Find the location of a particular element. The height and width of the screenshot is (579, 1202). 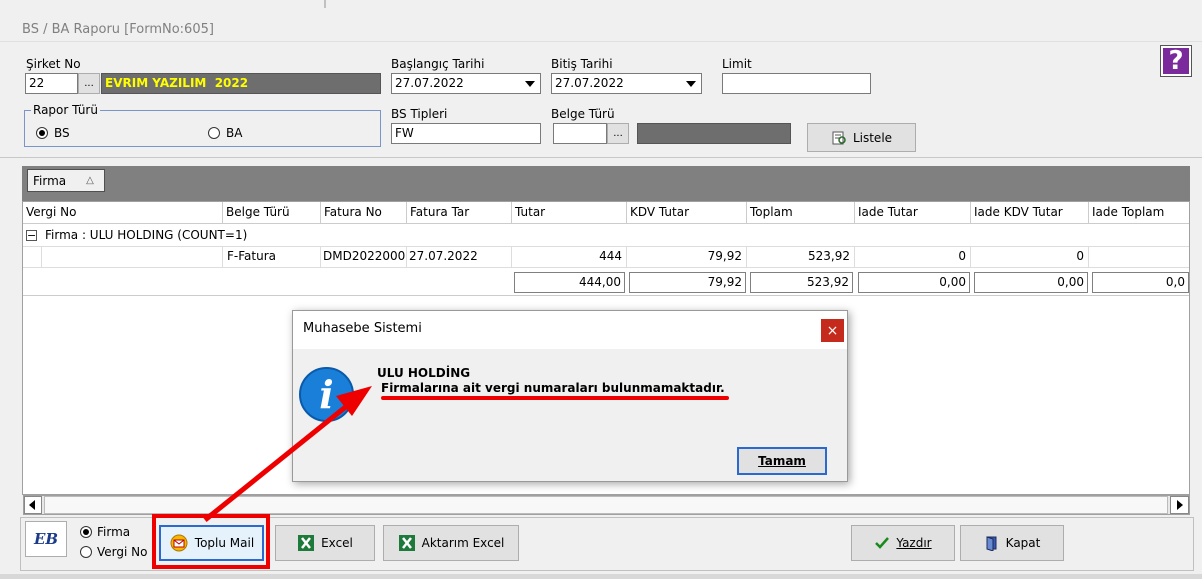

arrow-shaft is located at coordinates (276, 462).